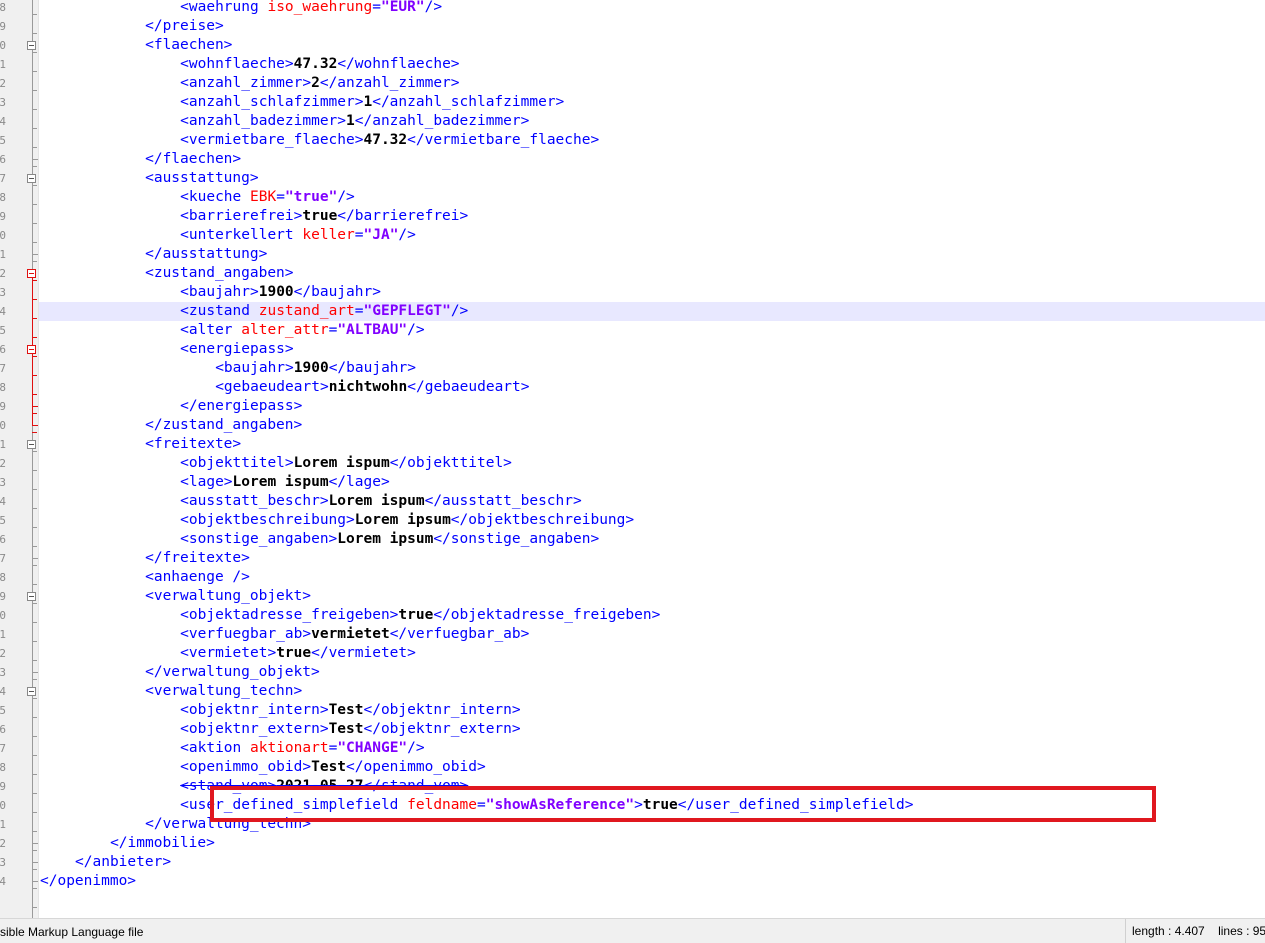 The width and height of the screenshot is (1265, 943). What do you see at coordinates (652, 634) in the screenshot?
I see `code-line: <verfuegbar_ab>vermietet</verfuegbar_ab>` at bounding box center [652, 634].